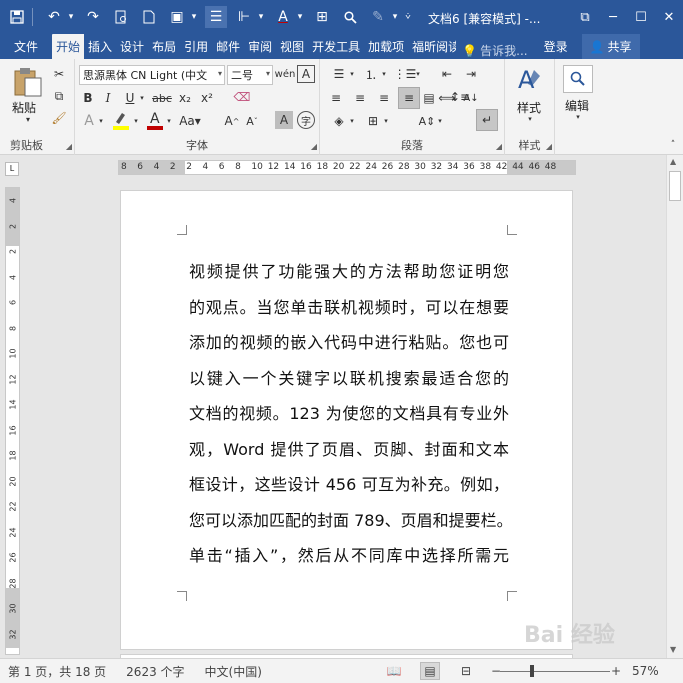  I want to click on tab-home: 开始, so click(68, 46).